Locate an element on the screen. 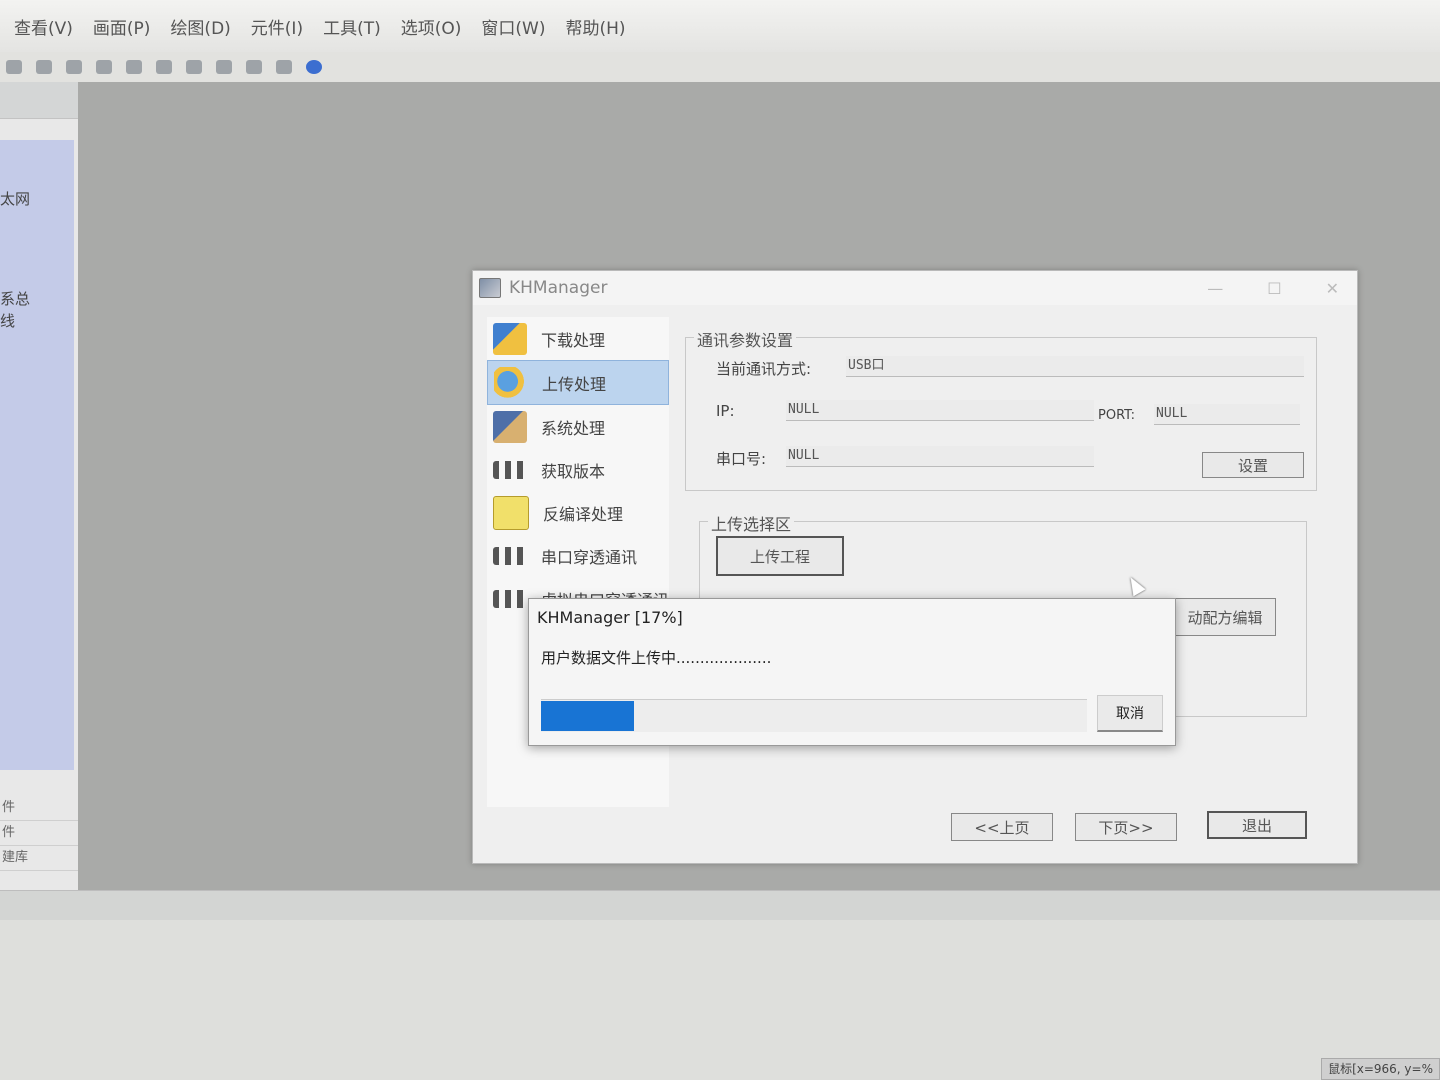 This screenshot has height=1080, width=1440. nav-label: 反编译处理 is located at coordinates (583, 514).